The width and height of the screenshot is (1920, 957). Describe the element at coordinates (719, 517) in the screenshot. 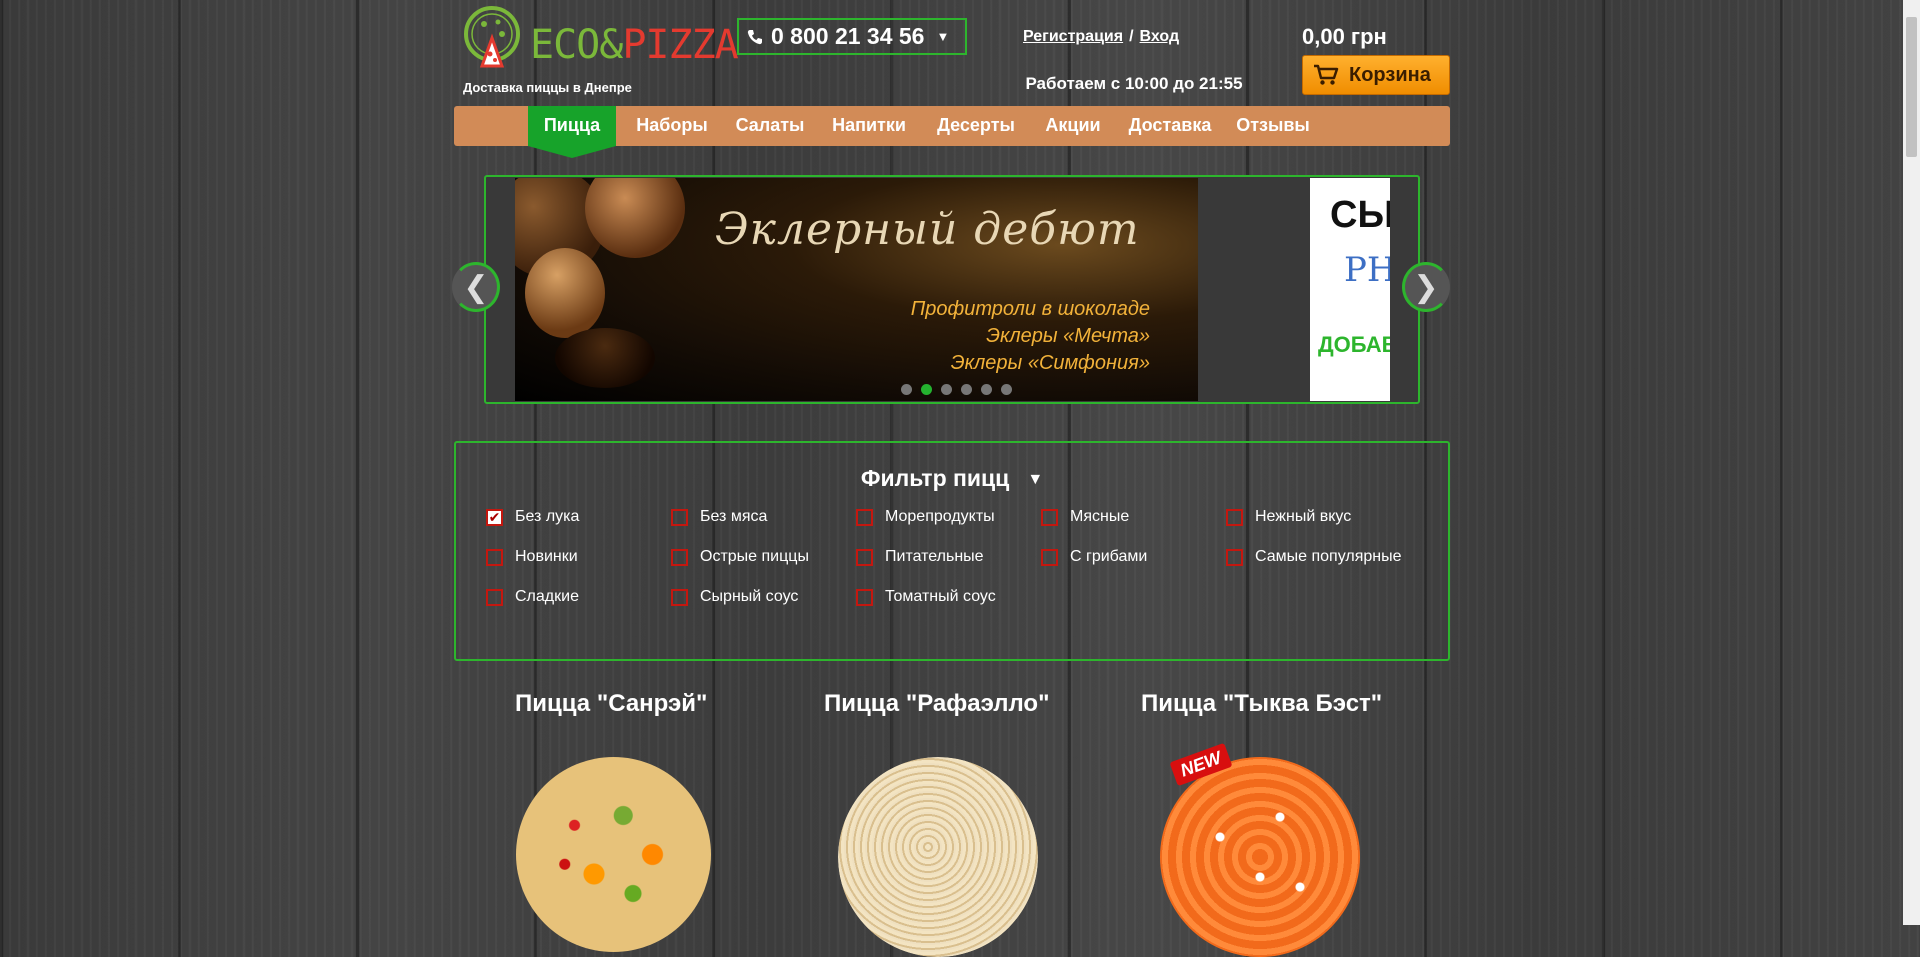

I see `filter-option: Без мяса` at that location.